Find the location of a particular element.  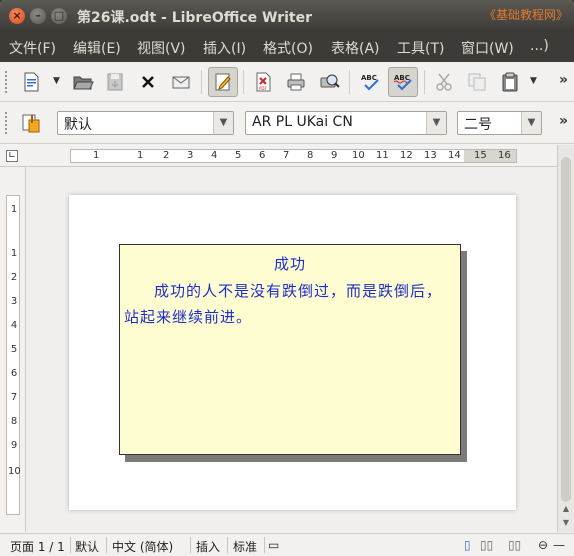

menu-format: 格式(O) is located at coordinates (288, 48).